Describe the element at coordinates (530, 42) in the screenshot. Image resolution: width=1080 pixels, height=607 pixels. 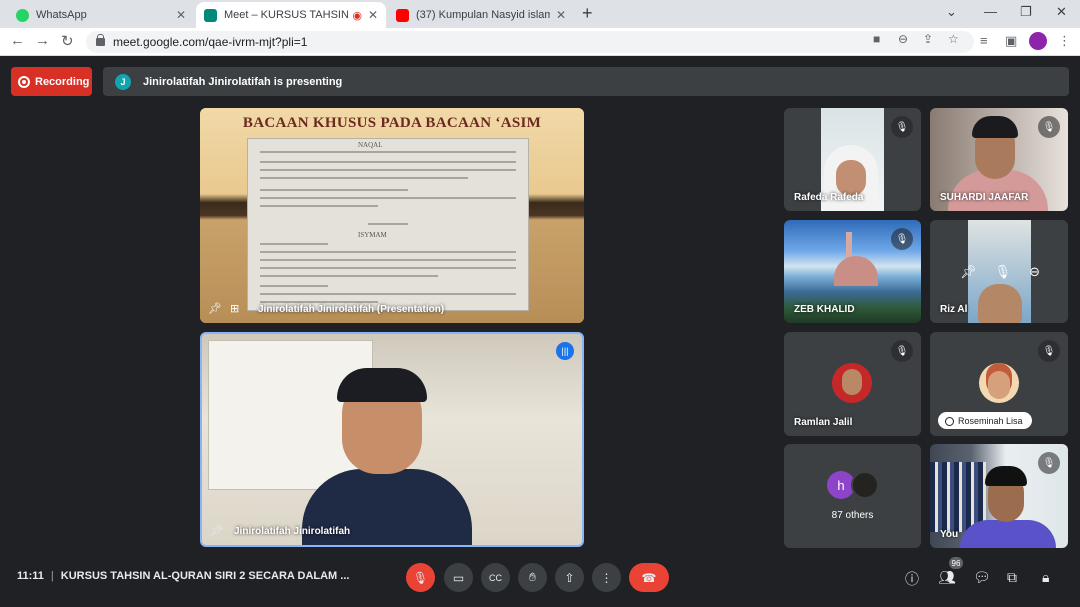
I see `address-bar: meet.google.com/qae-ivrm-mjt?pli=1` at that location.